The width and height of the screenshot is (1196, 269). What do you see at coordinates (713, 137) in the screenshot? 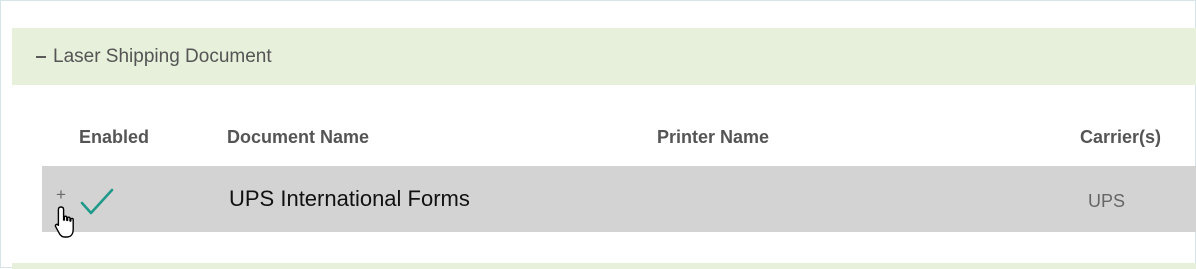
I see `column-header-printer-name: Printer Name` at bounding box center [713, 137].